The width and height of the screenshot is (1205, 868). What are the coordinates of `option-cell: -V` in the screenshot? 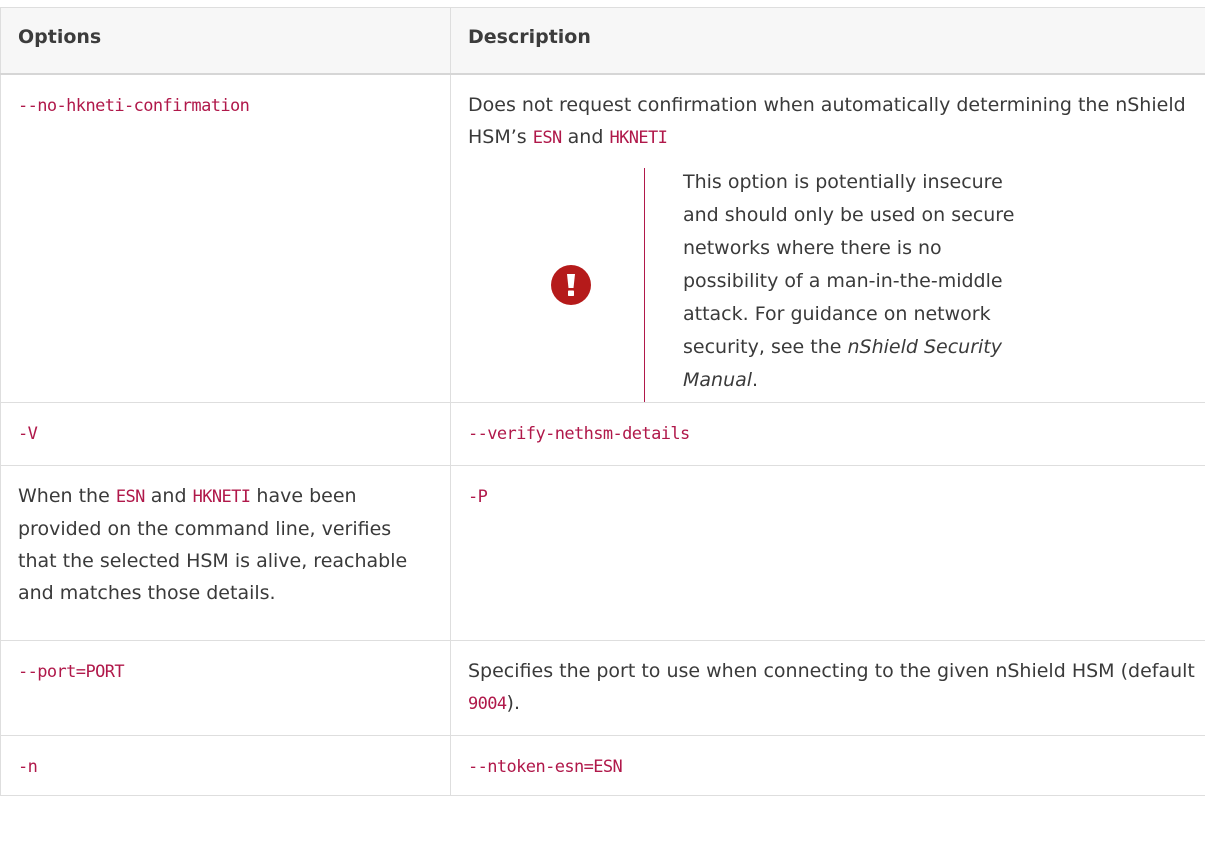 It's located at (225, 433).